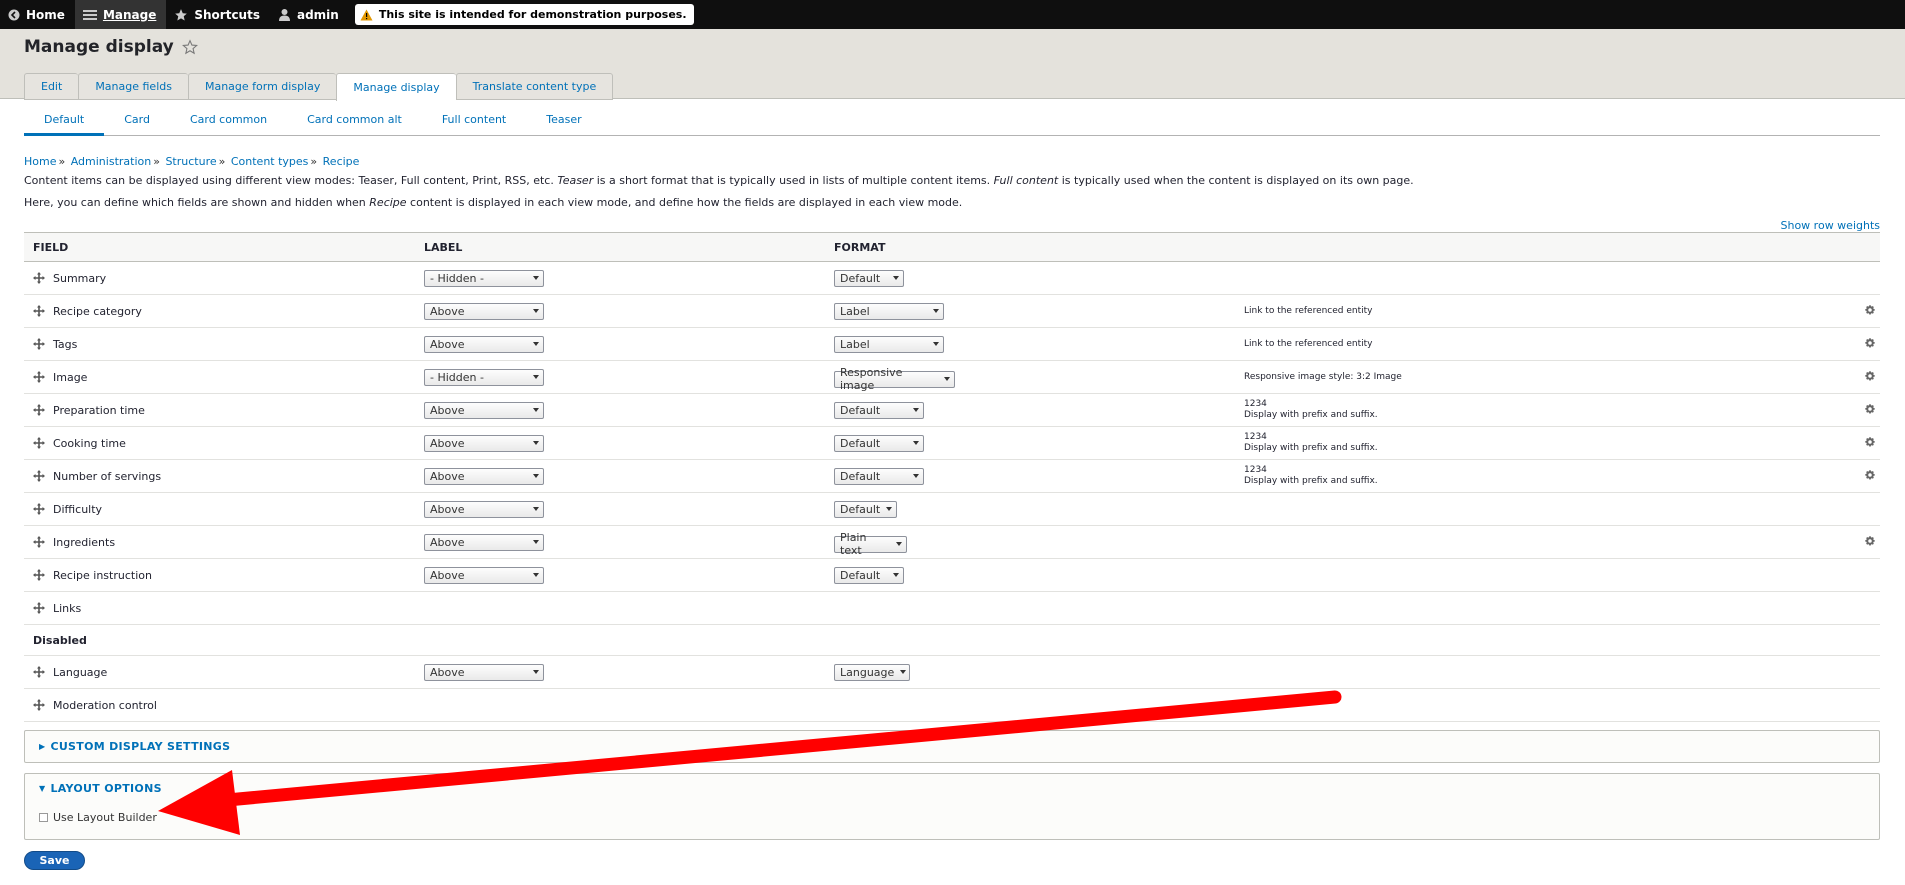  Describe the element at coordinates (54, 860) in the screenshot. I see `save-button: Save` at that location.